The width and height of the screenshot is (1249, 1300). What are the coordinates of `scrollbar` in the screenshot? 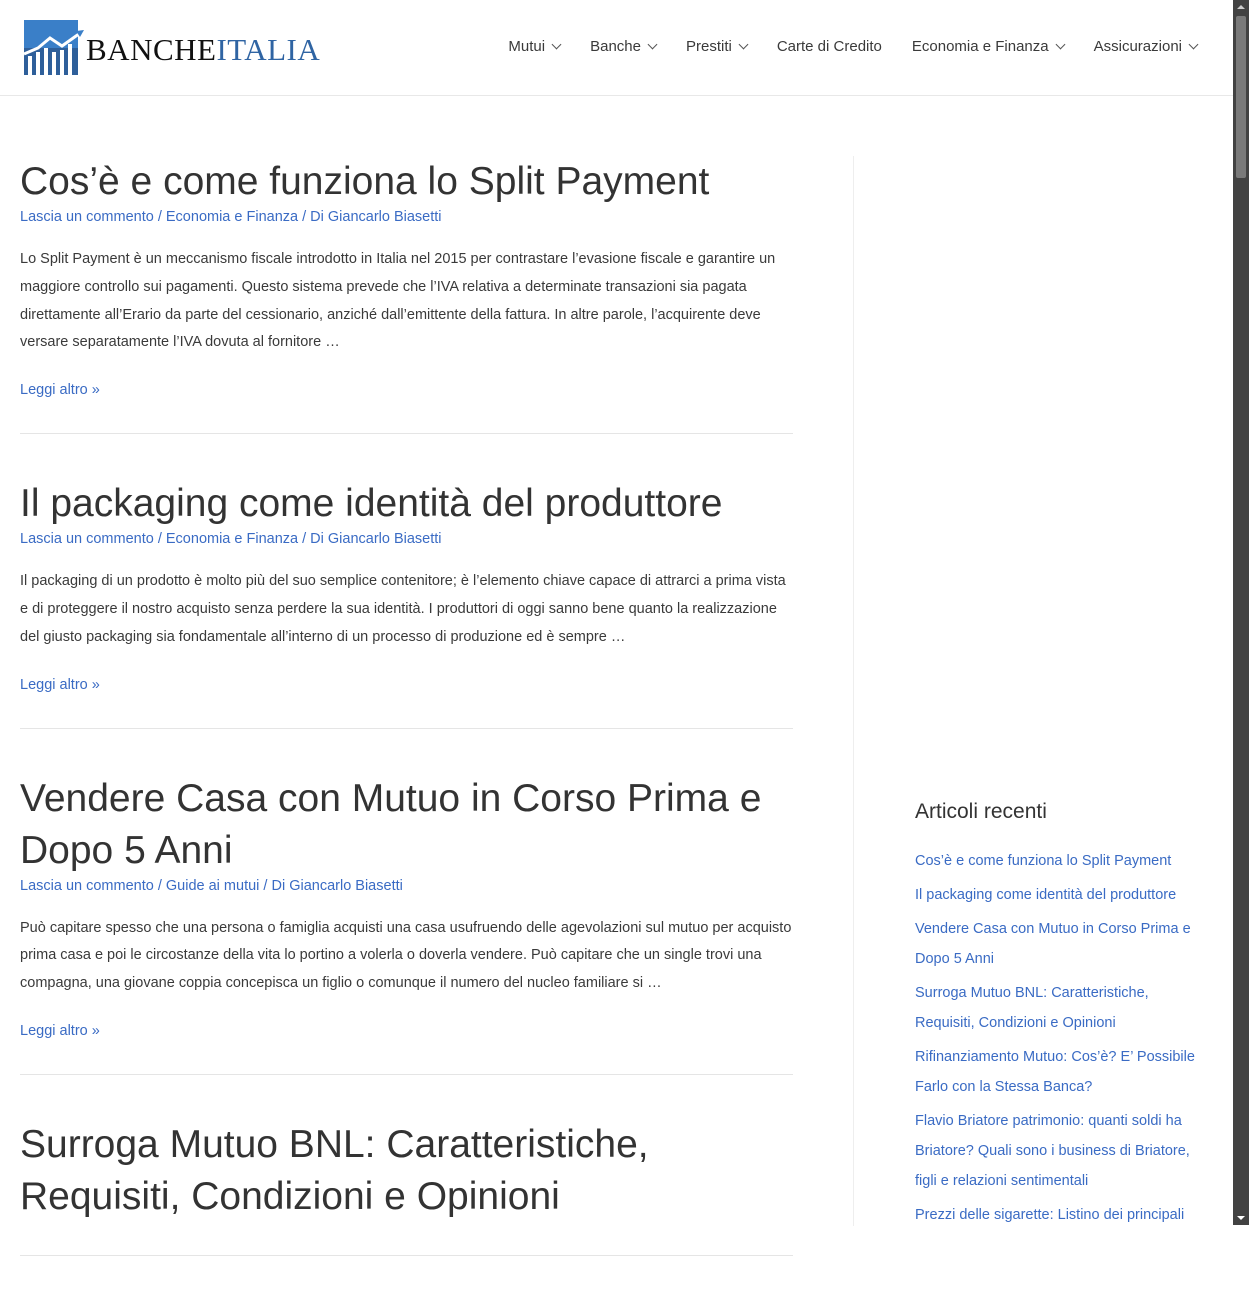 It's located at (1241, 612).